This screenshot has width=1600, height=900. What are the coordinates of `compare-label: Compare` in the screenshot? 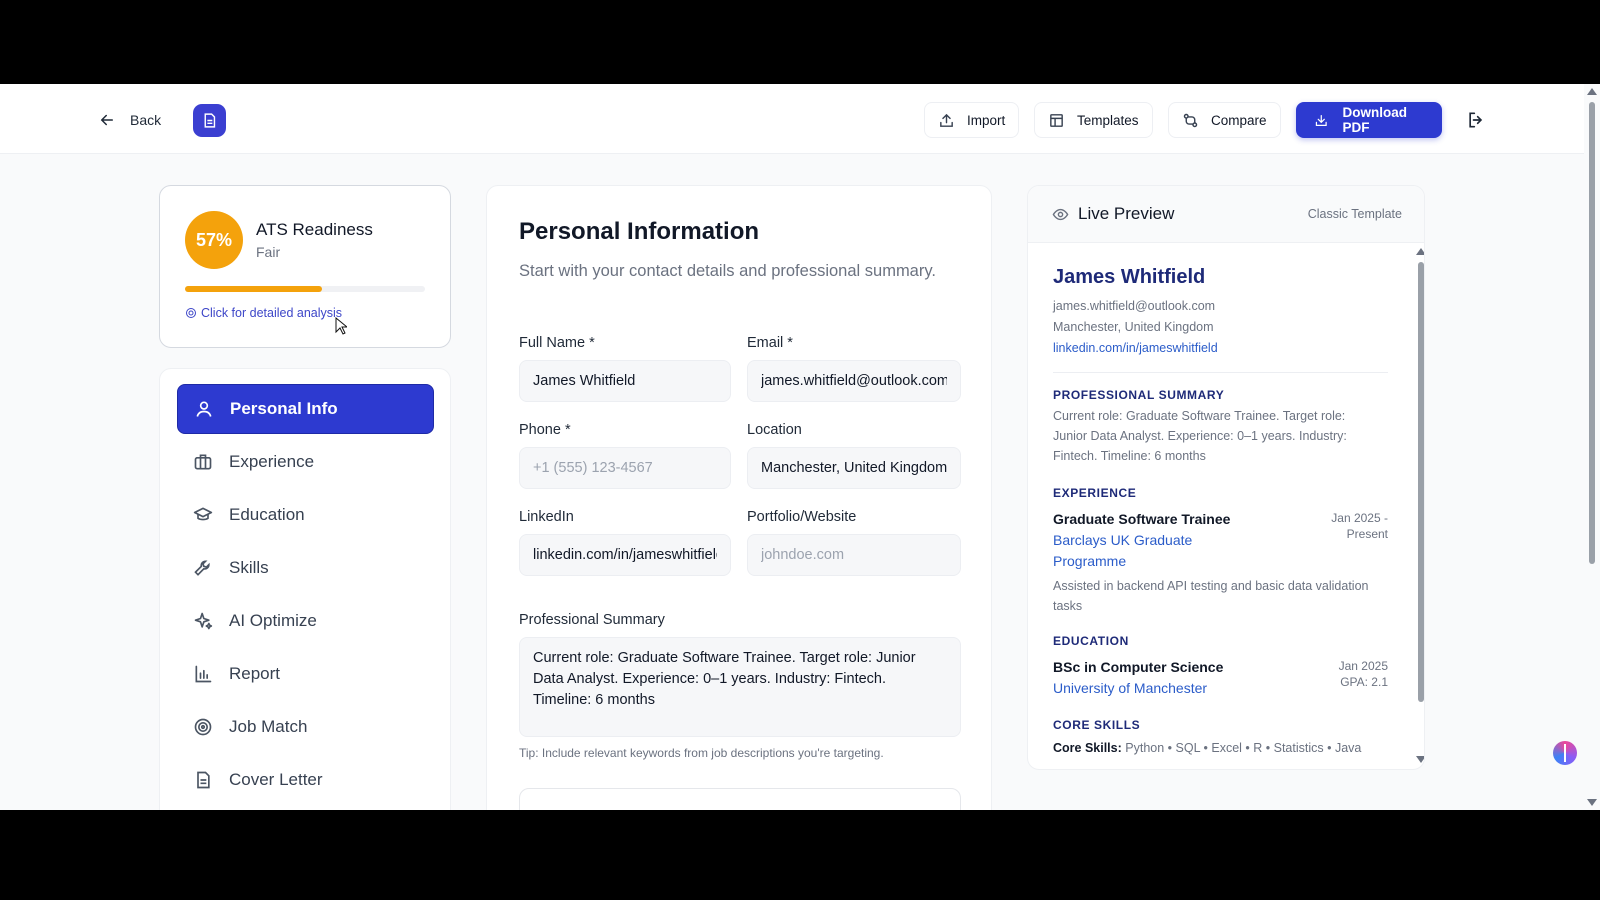 It's located at (1239, 120).